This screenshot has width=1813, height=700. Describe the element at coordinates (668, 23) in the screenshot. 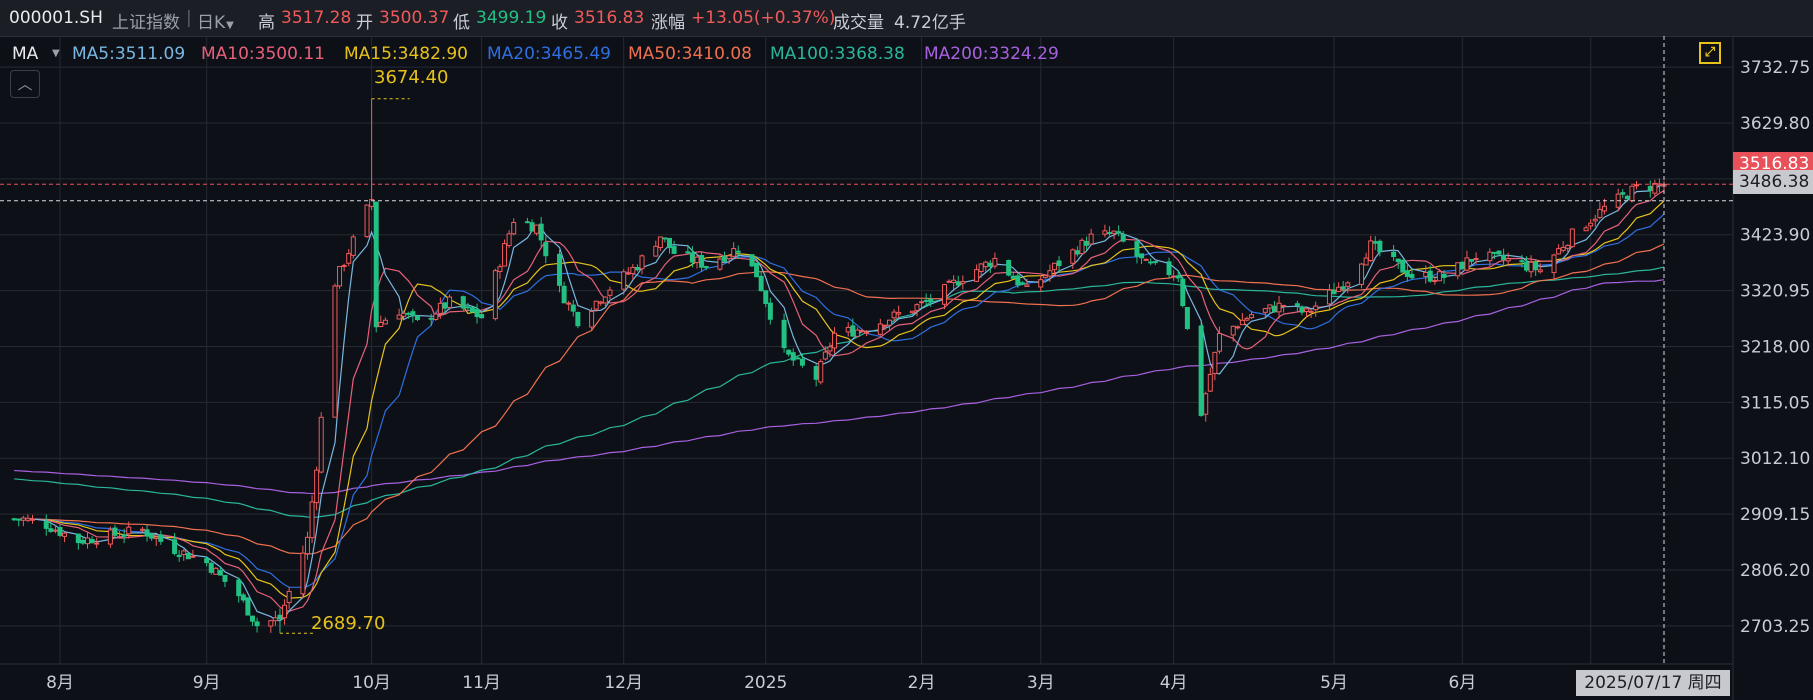

I see `change-label: 涨幅` at that location.